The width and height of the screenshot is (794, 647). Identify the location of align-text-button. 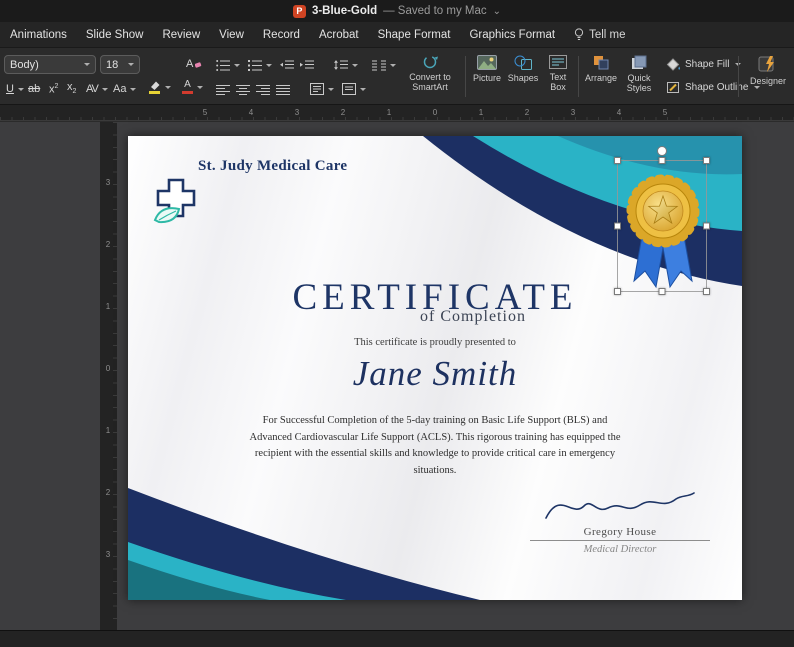
(354, 89).